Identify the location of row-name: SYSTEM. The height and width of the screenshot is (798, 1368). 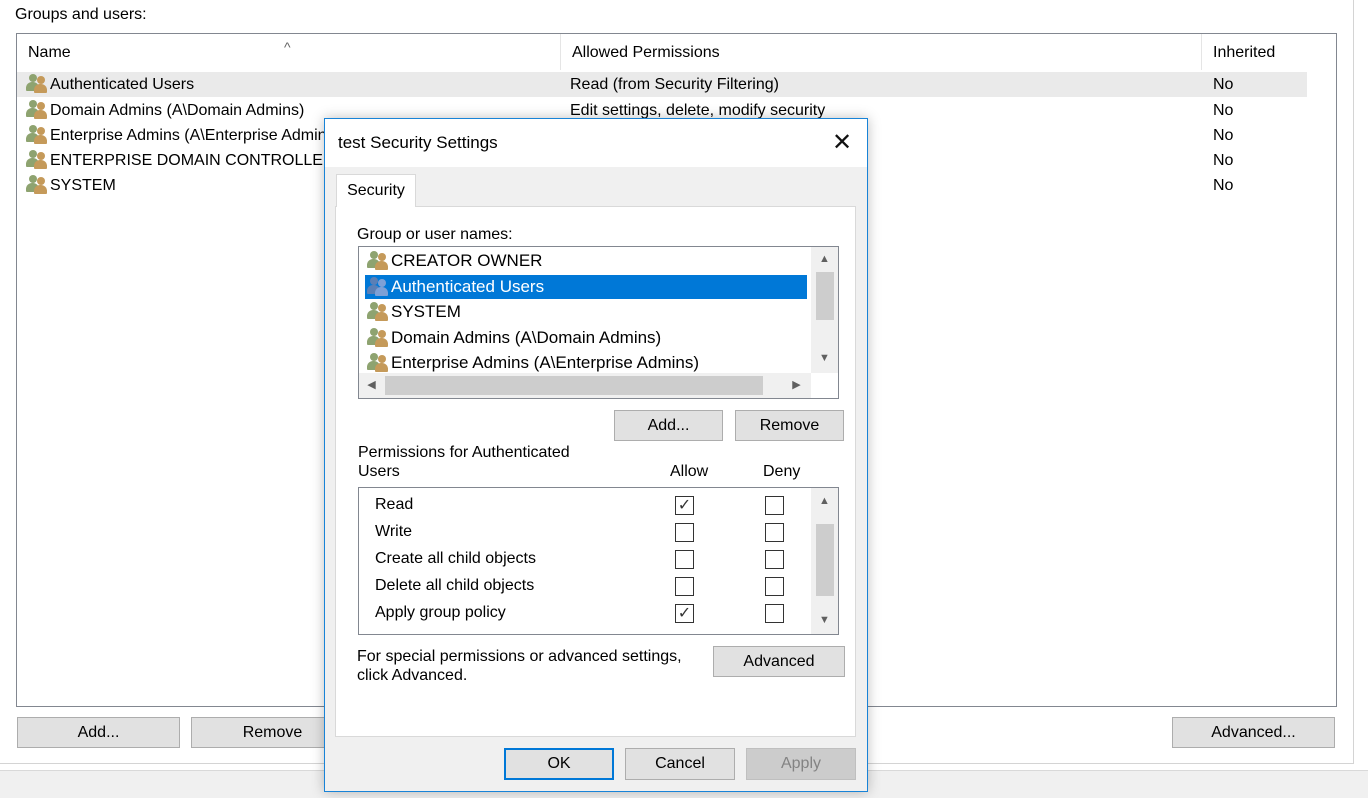
(83, 185).